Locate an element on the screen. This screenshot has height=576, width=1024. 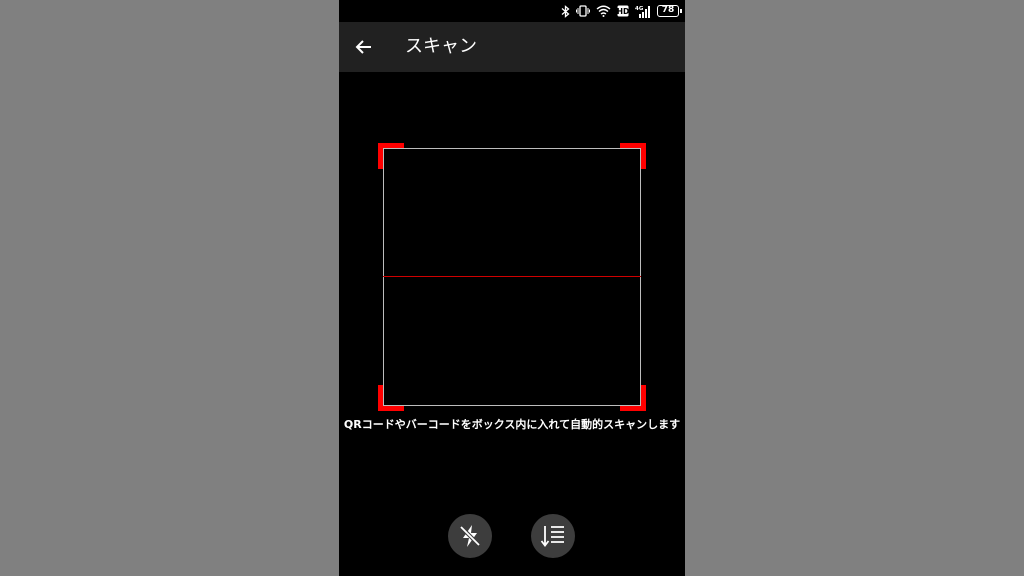
scan-corner-top-right is located at coordinates (633, 156).